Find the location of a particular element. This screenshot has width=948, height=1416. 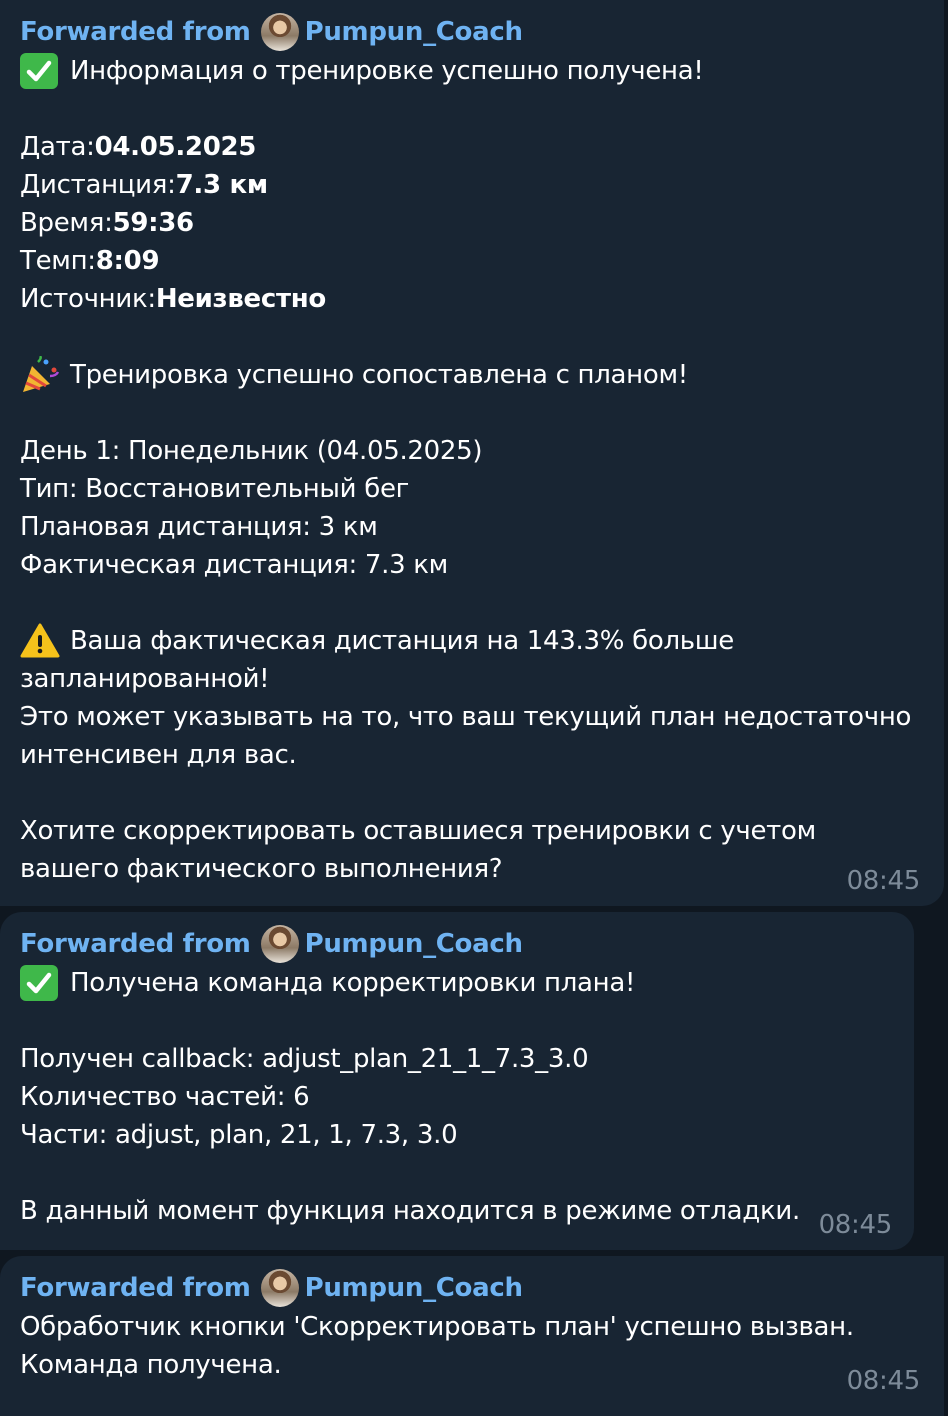

pace-value: 8:09 is located at coordinates (127, 261).